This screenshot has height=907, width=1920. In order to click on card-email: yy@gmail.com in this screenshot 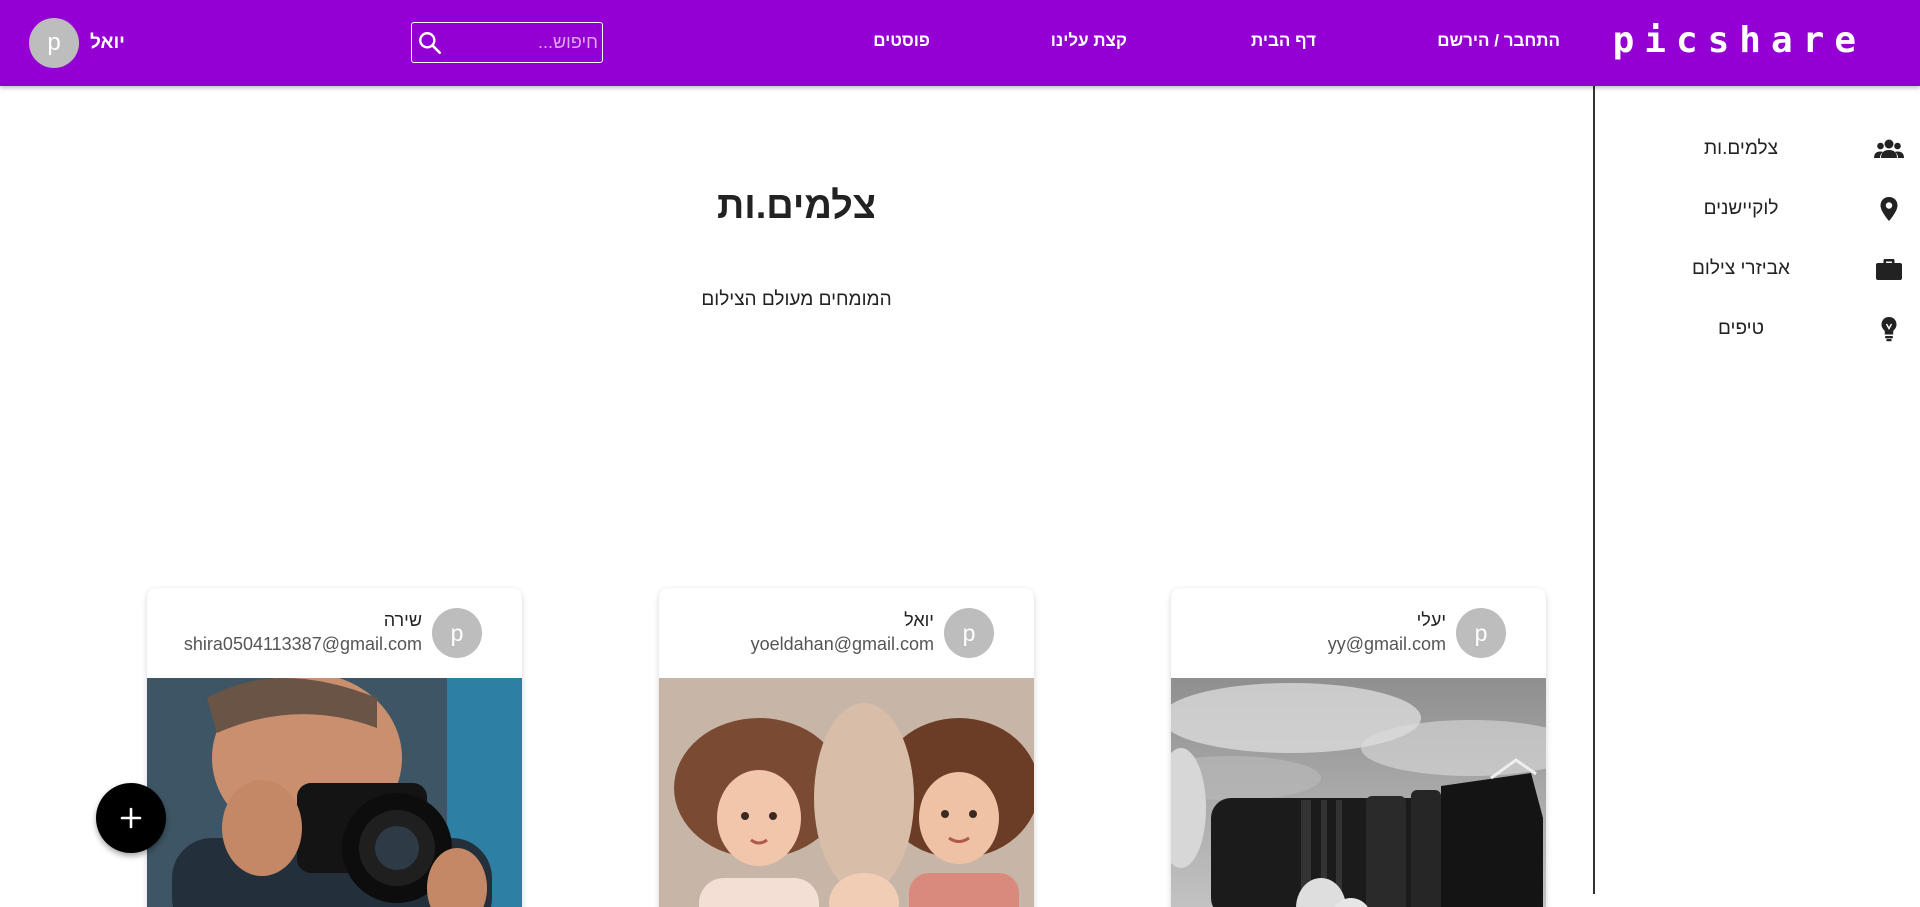, I will do `click(1386, 644)`.